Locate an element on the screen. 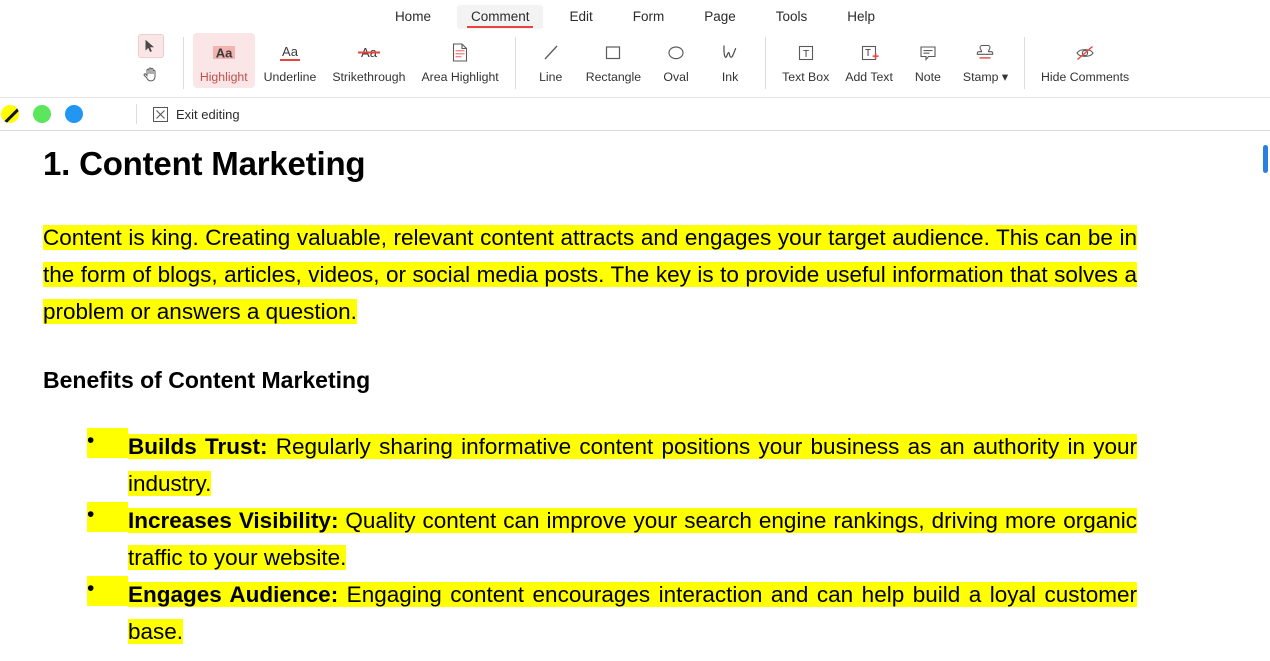 The width and height of the screenshot is (1270, 661). ink-icon is located at coordinates (730, 53).